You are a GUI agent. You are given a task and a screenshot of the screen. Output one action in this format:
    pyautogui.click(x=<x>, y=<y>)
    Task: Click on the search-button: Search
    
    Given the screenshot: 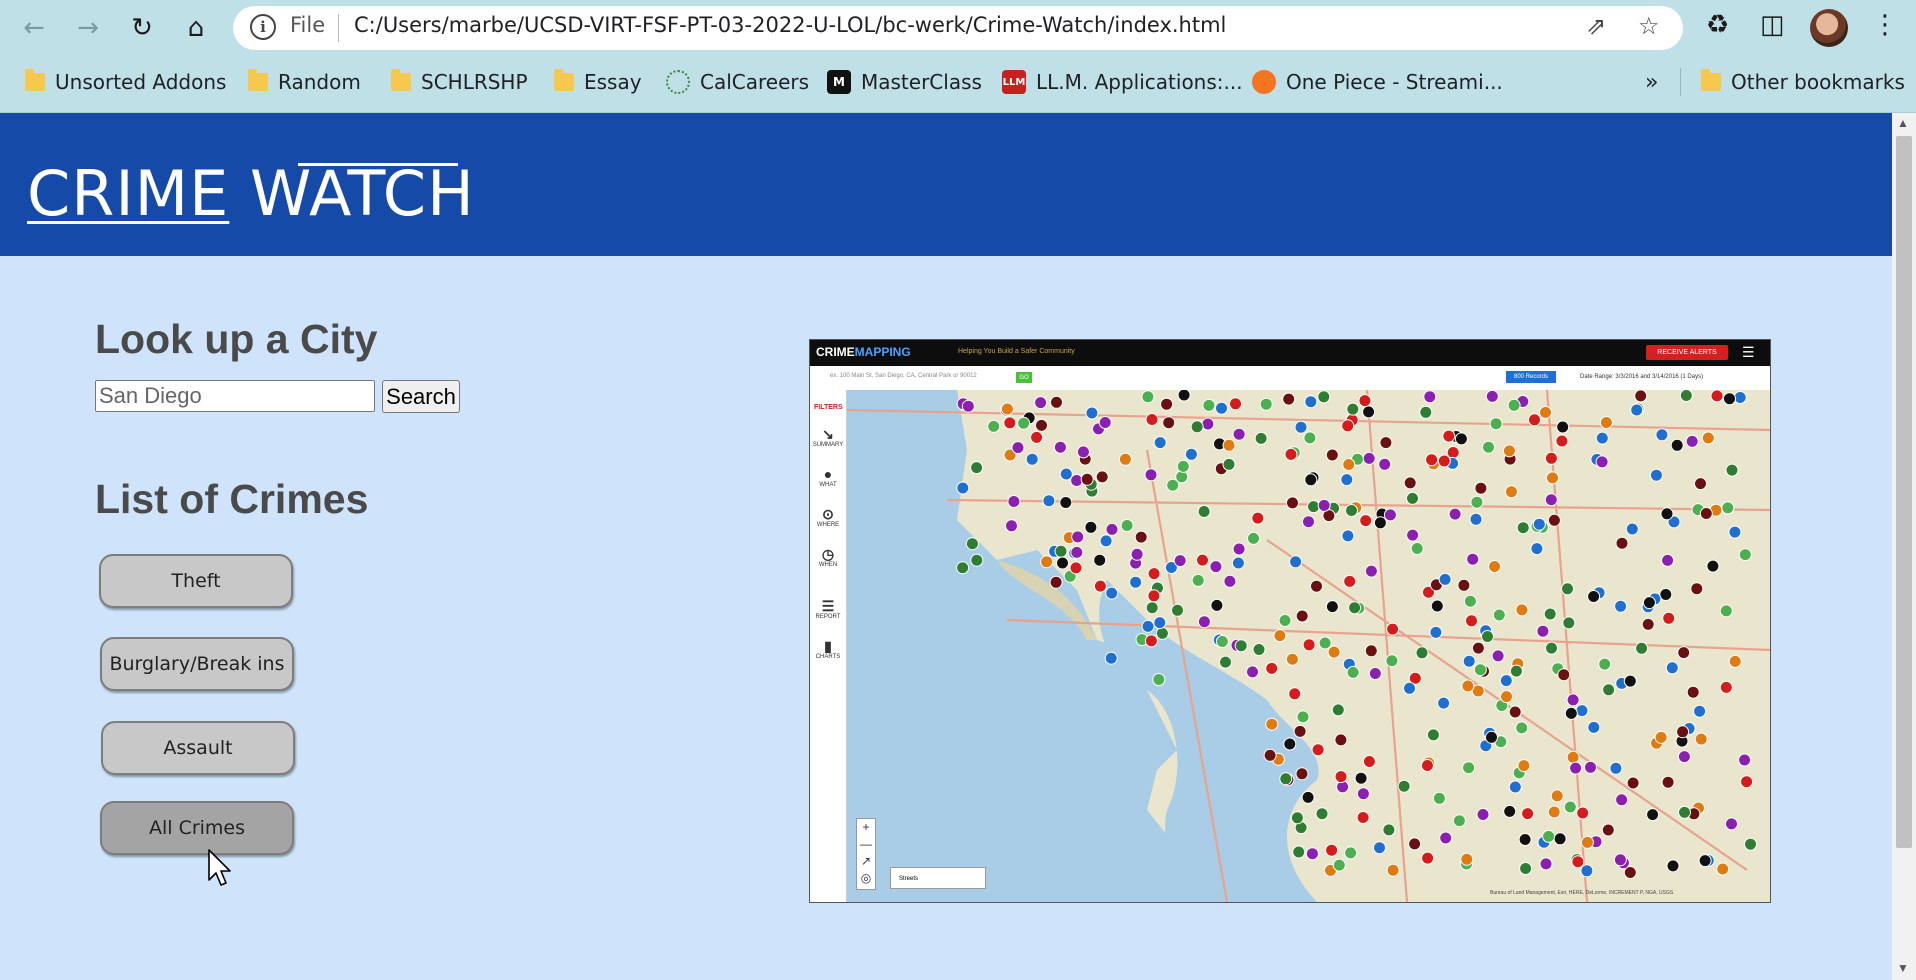 What is the action you would take?
    pyautogui.click(x=421, y=396)
    